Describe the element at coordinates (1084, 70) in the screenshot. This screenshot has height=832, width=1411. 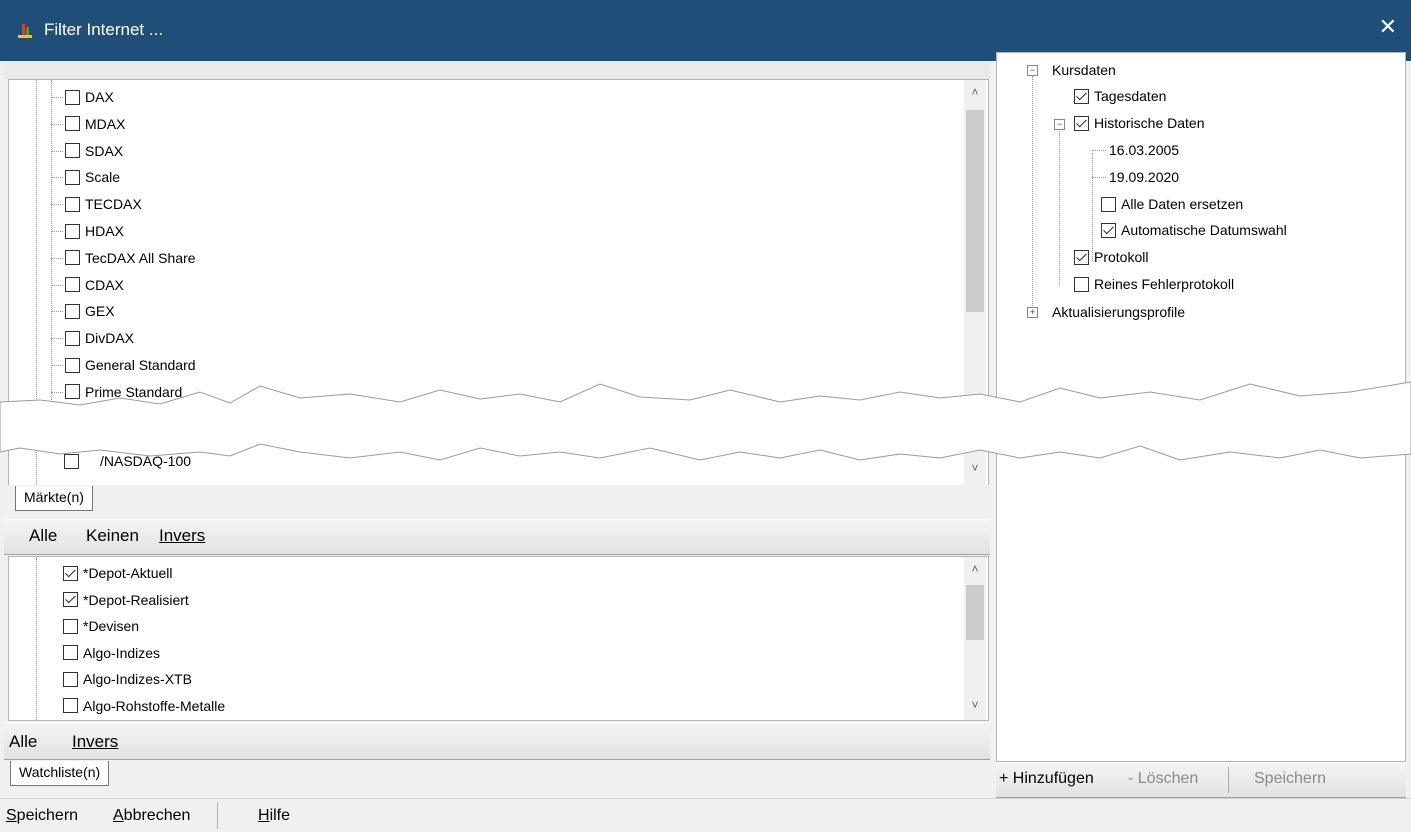
I see `tree-item-kursdaten: Kursdaten` at that location.